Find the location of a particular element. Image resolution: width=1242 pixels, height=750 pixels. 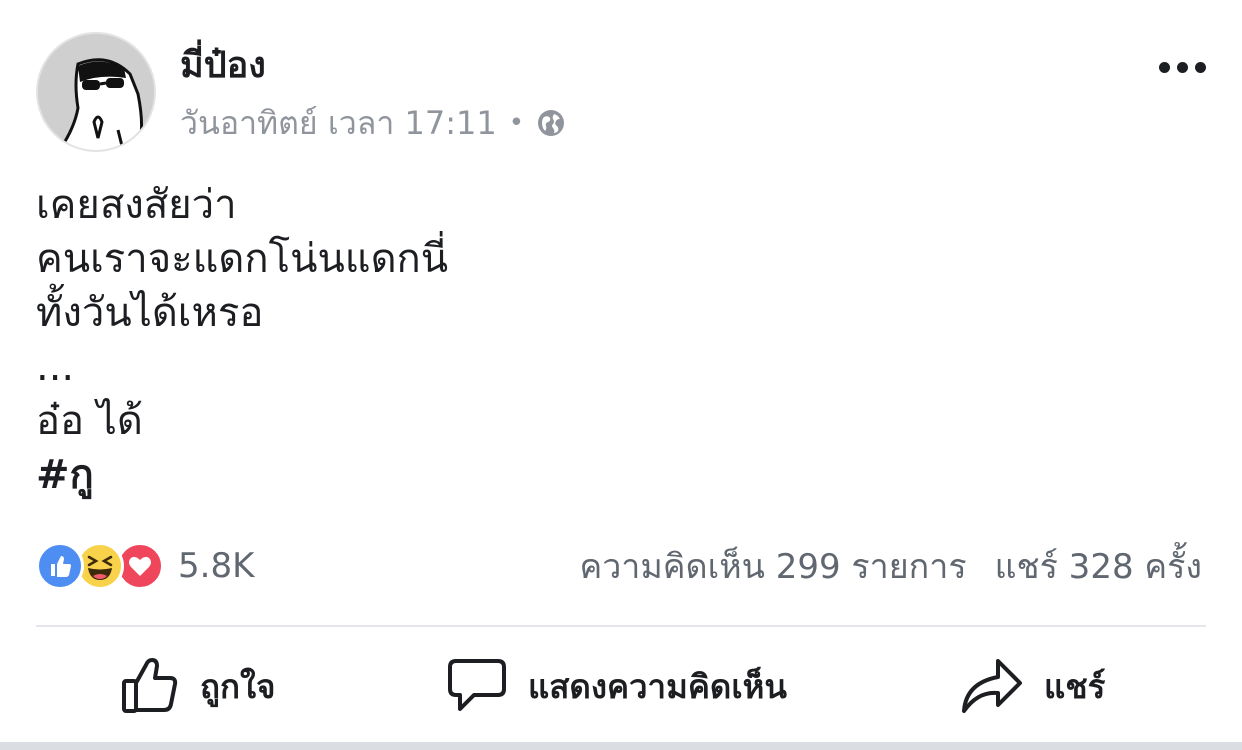

post-meta: วันอาทิตย์ เวลา 17:11 • is located at coordinates (373, 123).